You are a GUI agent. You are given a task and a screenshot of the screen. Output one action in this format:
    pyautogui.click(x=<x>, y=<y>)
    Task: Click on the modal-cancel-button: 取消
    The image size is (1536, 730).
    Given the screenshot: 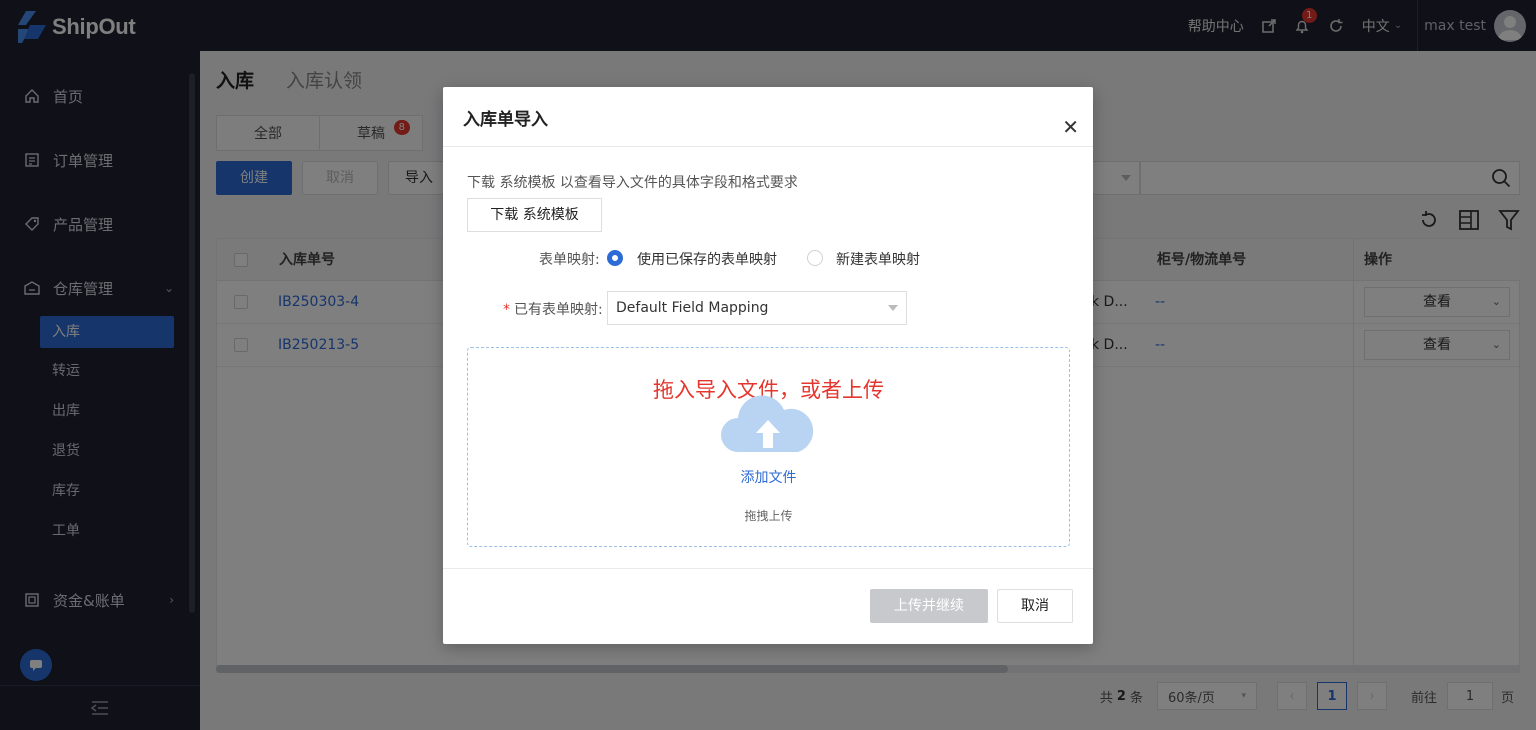 What is the action you would take?
    pyautogui.click(x=1035, y=606)
    